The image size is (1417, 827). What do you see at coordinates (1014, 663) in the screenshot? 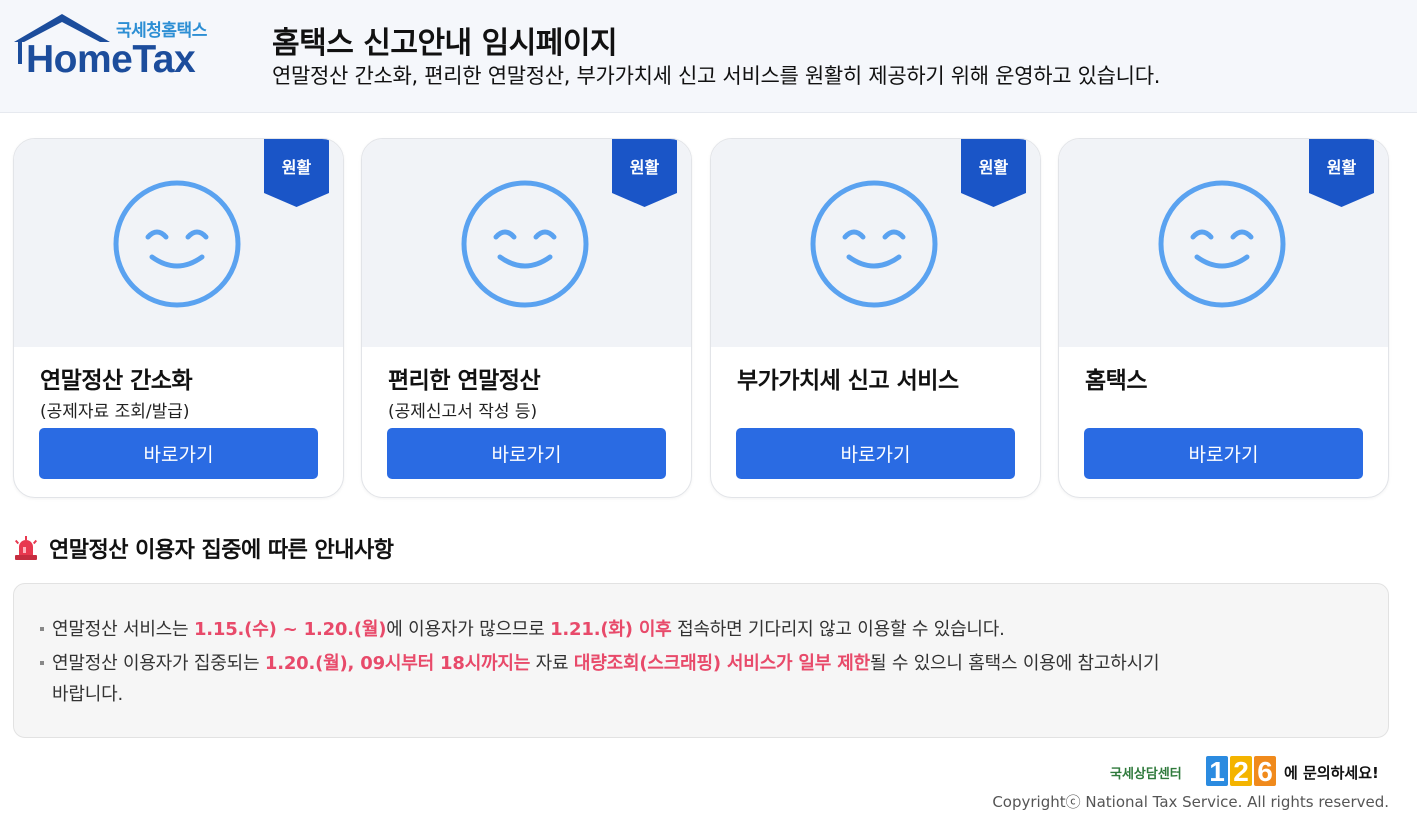
I see `notice-text: 될 수 있으니 홈택스 이용에 참고하시기` at bounding box center [1014, 663].